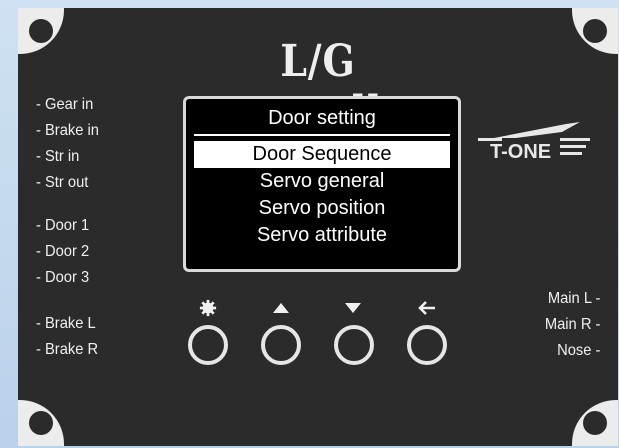  I want to click on port-label-door-2: - Door 2, so click(63, 251).